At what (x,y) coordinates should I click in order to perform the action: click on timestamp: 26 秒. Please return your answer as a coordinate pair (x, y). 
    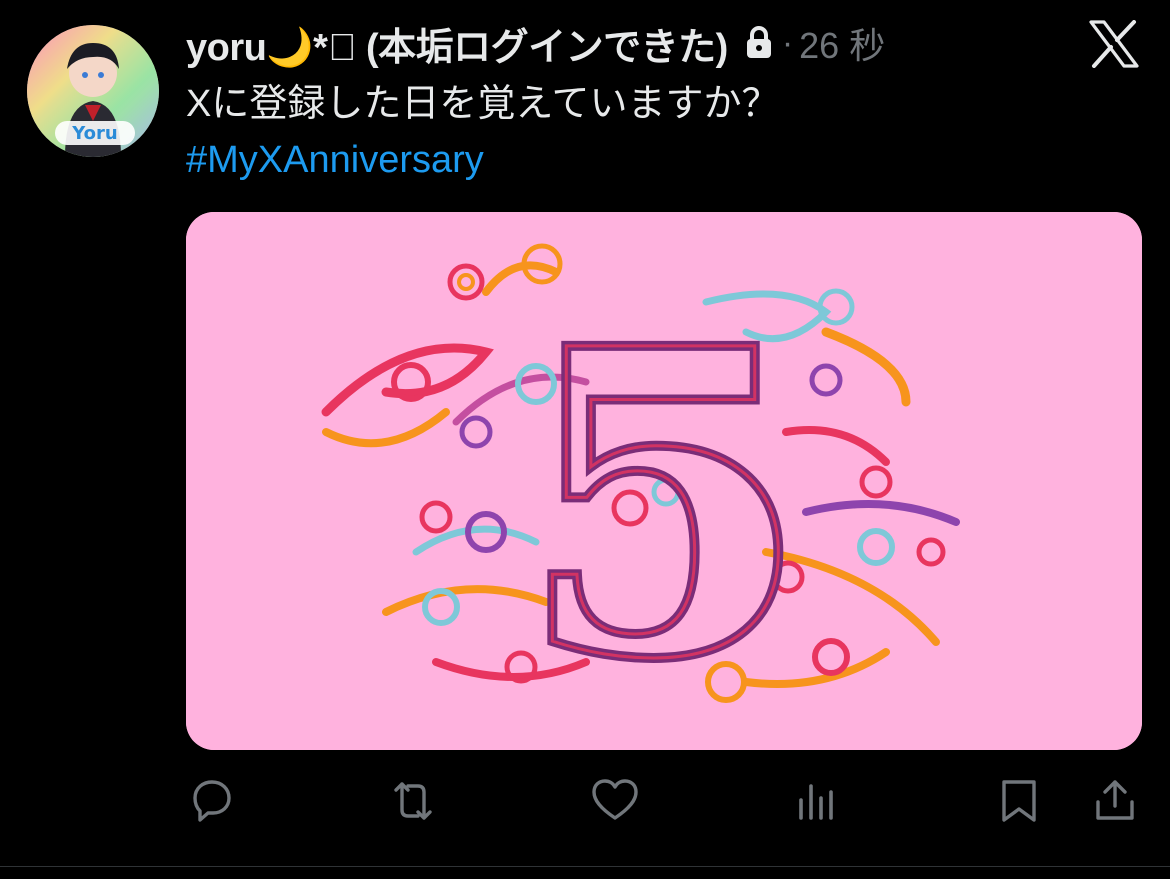
    Looking at the image, I should click on (842, 43).